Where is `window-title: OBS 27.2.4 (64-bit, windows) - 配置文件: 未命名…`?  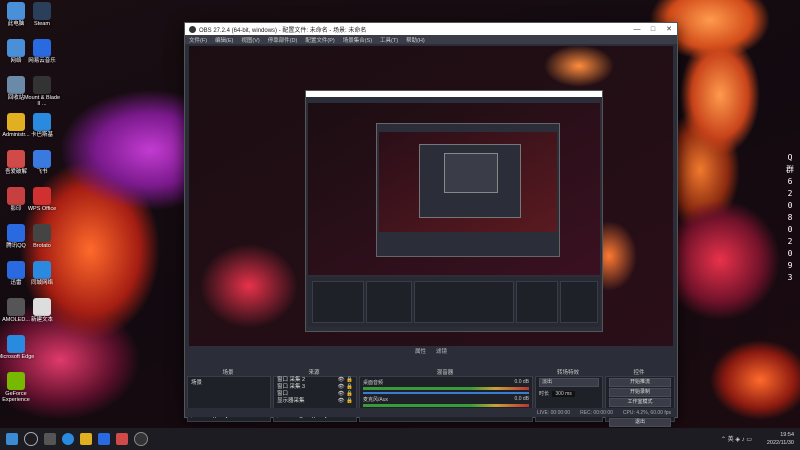 window-title: OBS 27.2.4 (64-bit, windows) - 配置文件: 未命名… is located at coordinates (283, 30).